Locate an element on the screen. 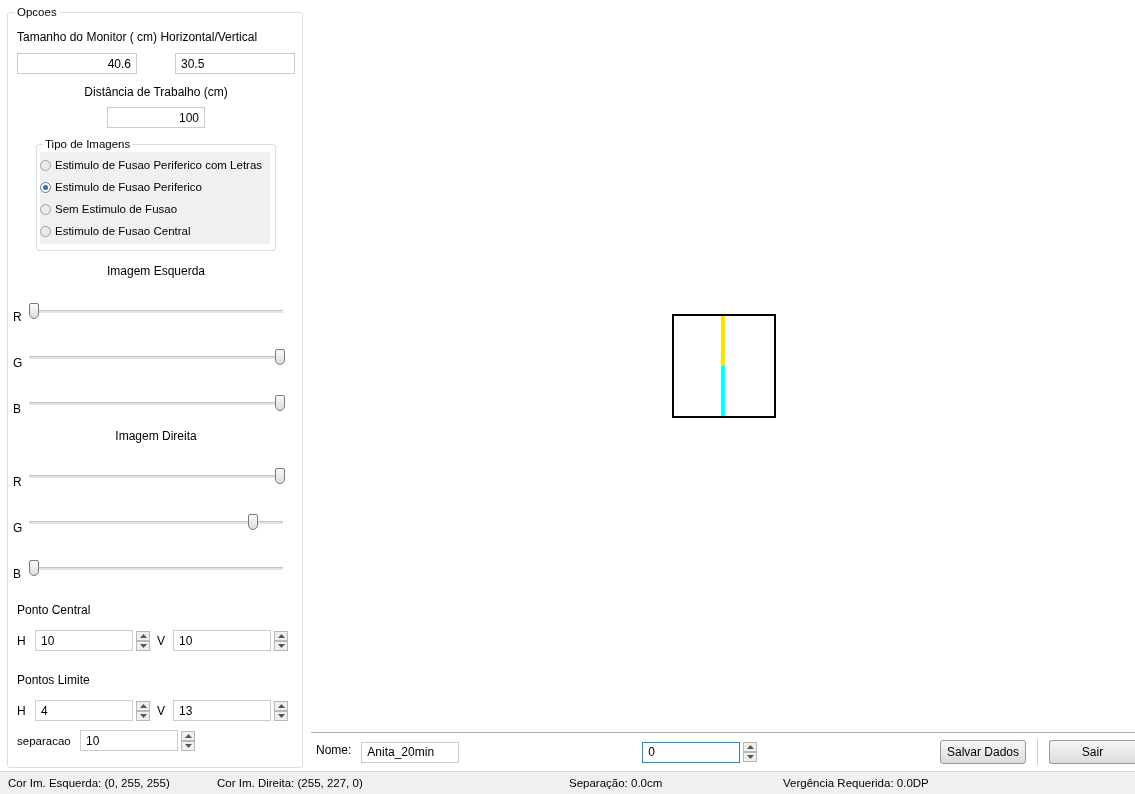 This screenshot has height=794, width=1135. monitor-height-field: 30.5 is located at coordinates (235, 63).